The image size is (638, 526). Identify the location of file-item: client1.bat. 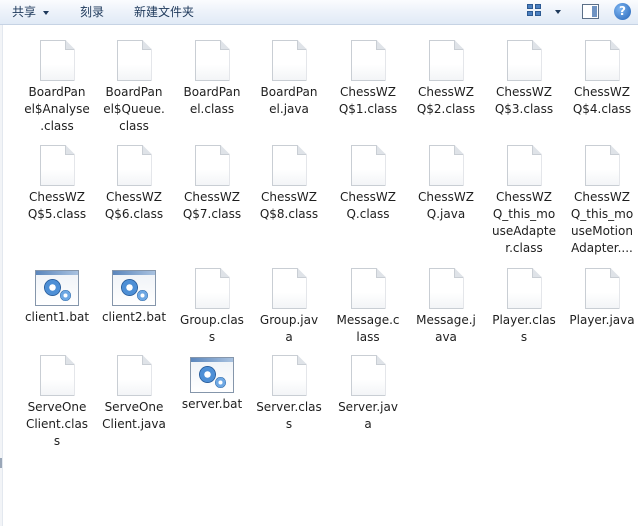
(57, 297).